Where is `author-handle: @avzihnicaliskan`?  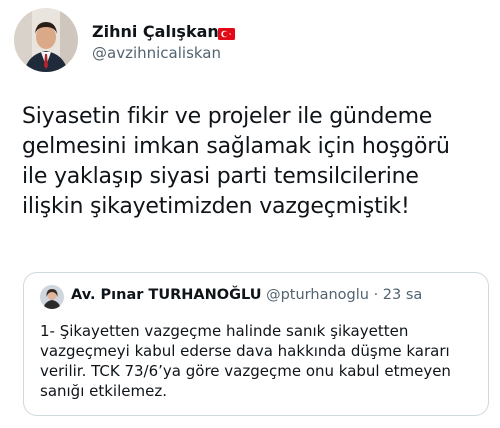 author-handle: @avzihnicaliskan is located at coordinates (156, 53).